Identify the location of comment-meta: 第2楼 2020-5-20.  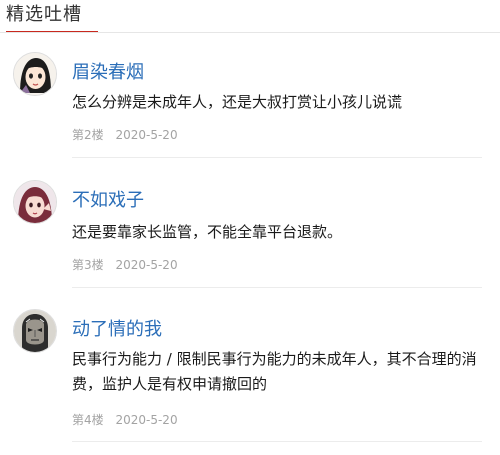
(125, 135).